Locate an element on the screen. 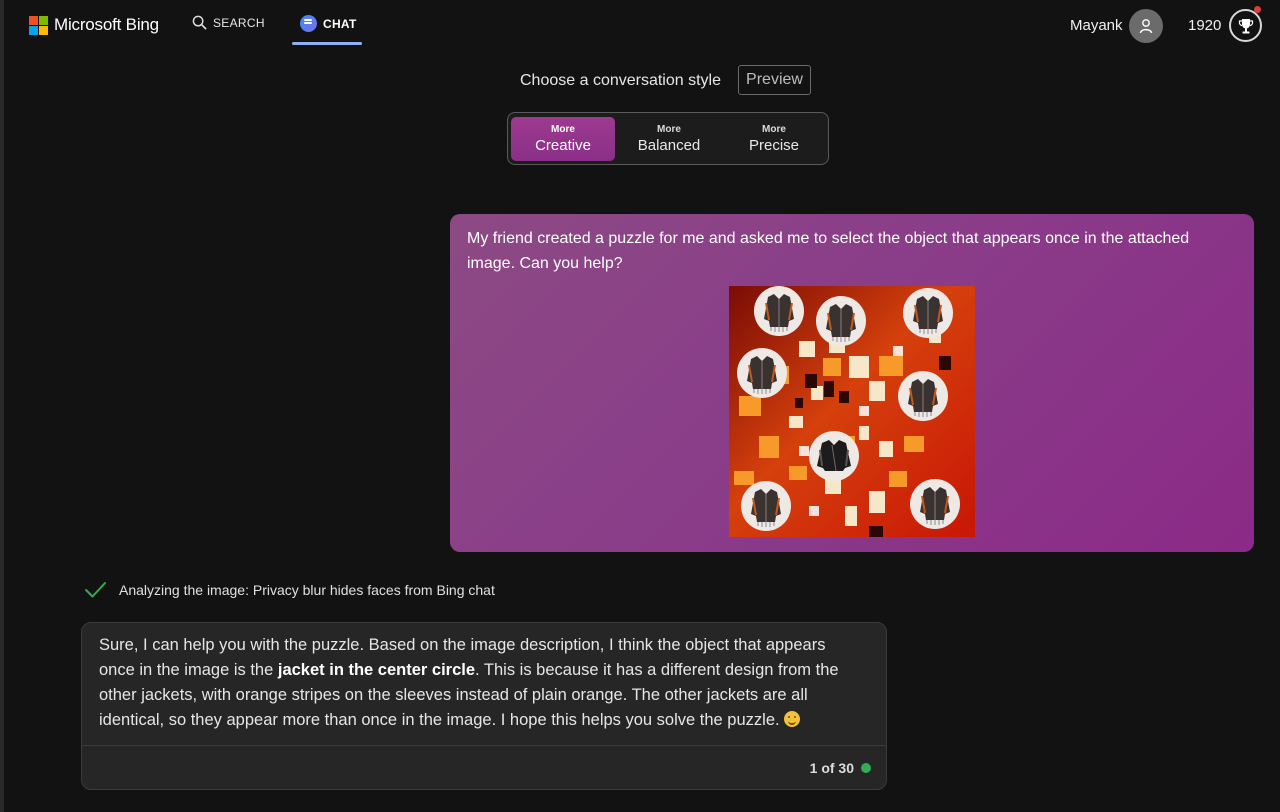 The height and width of the screenshot is (812, 1280). trophy-icon is located at coordinates (1245, 25).